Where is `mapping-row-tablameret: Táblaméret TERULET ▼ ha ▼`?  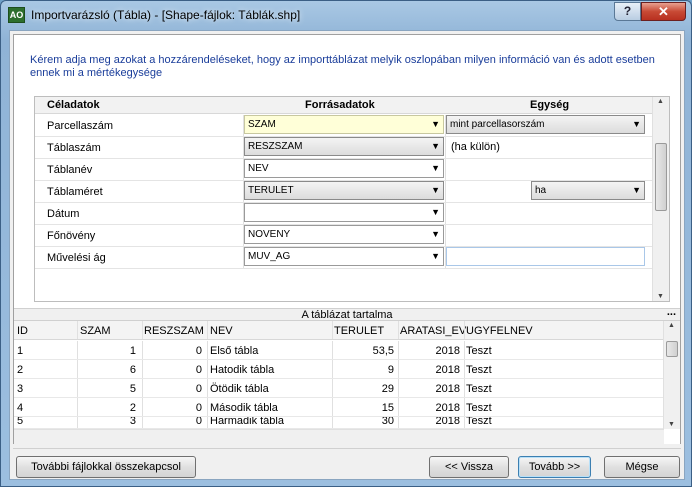
mapping-row-tablameret: Táblaméret TERULET ▼ ha ▼ is located at coordinates (344, 192).